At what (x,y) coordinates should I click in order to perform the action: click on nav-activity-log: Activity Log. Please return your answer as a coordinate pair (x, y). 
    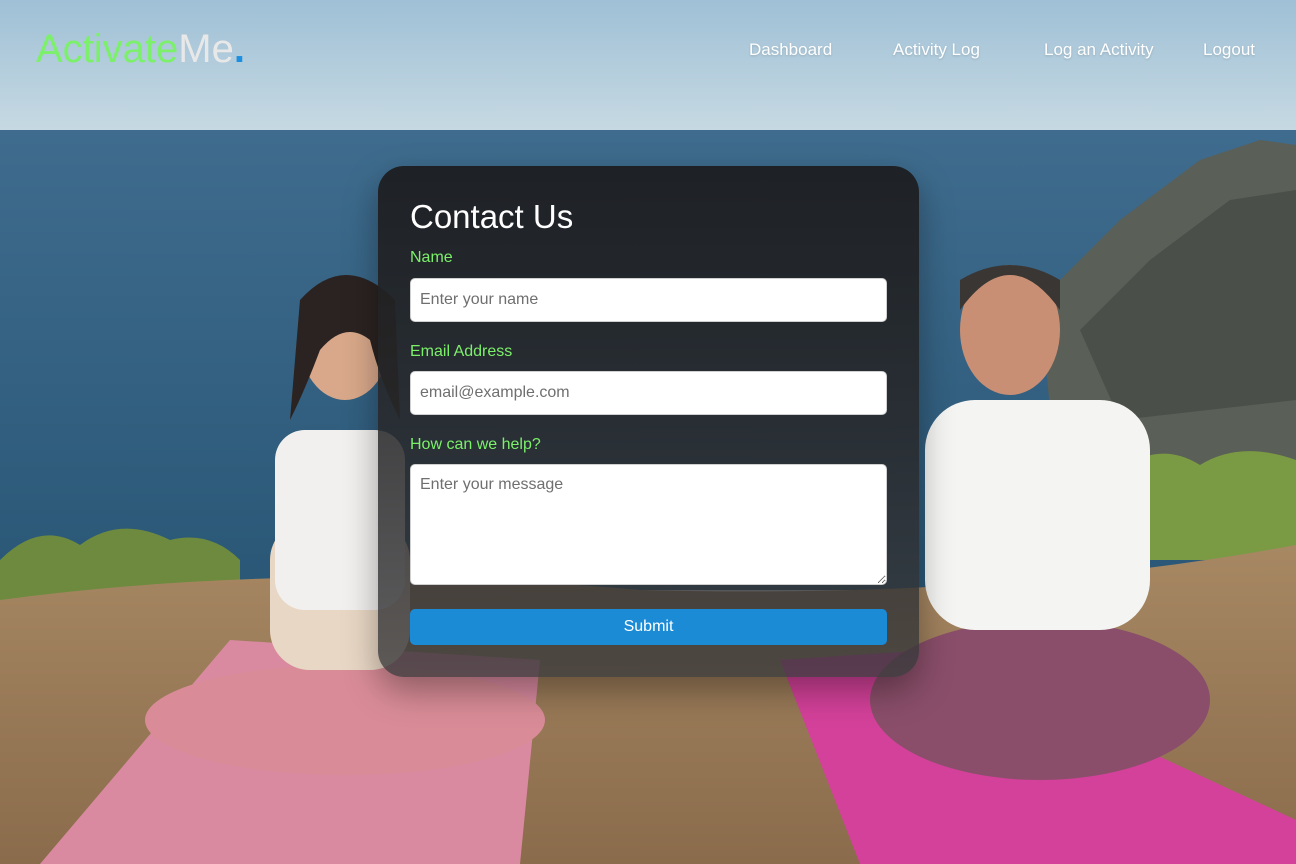
    Looking at the image, I should click on (936, 50).